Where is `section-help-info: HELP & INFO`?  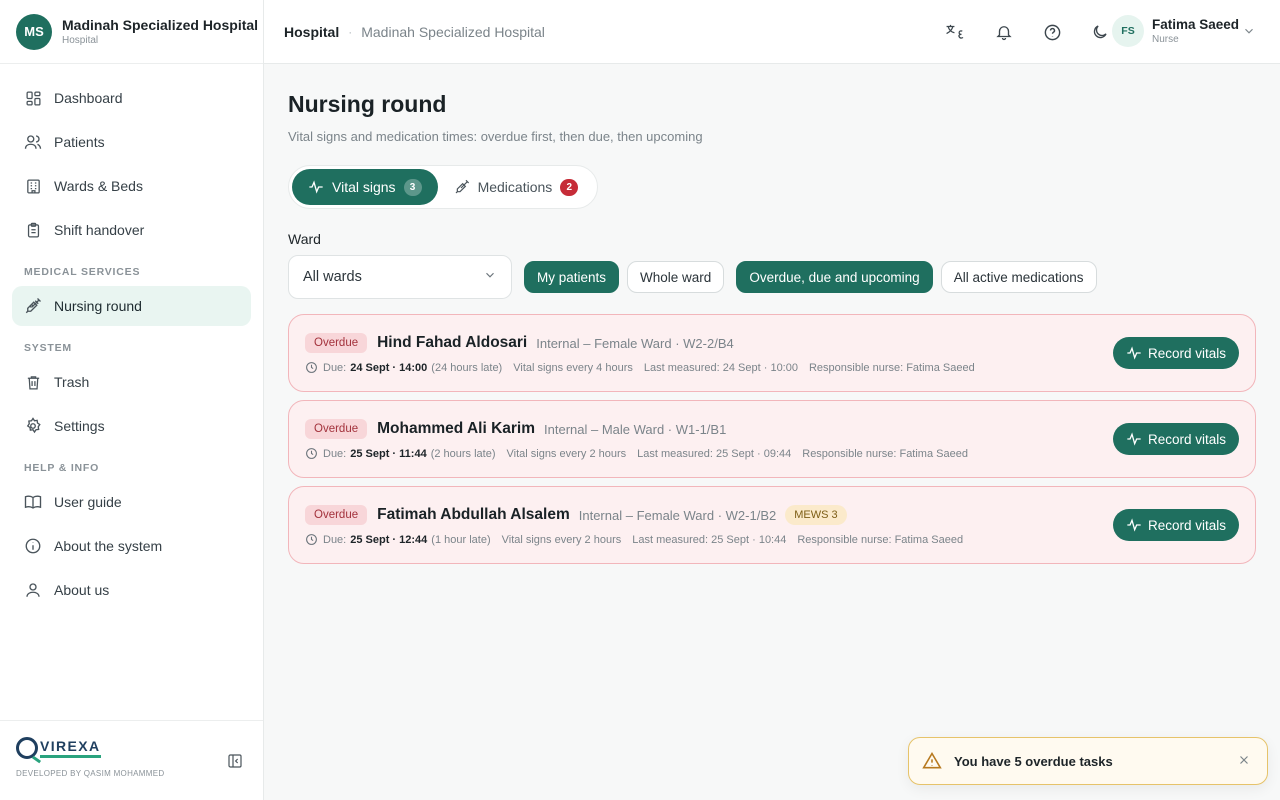 section-help-info: HELP & INFO is located at coordinates (62, 468).